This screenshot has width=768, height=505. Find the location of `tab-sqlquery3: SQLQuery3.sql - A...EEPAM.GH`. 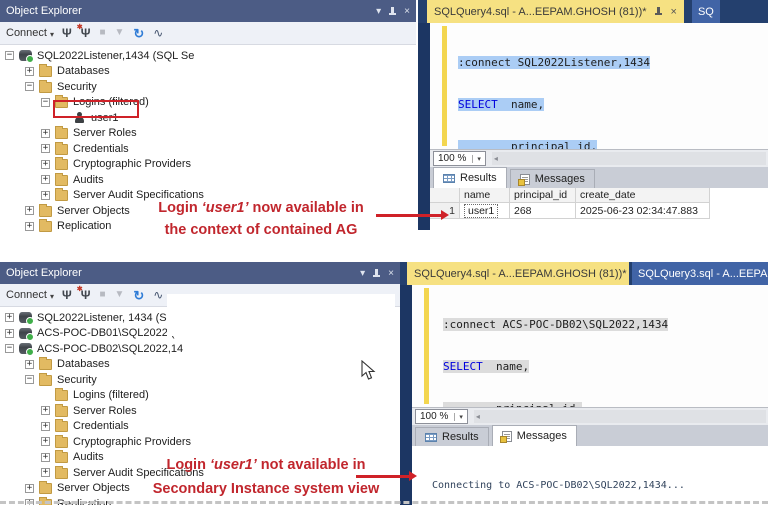

tab-sqlquery3: SQLQuery3.sql - A...EEPAM.GH is located at coordinates (700, 273).